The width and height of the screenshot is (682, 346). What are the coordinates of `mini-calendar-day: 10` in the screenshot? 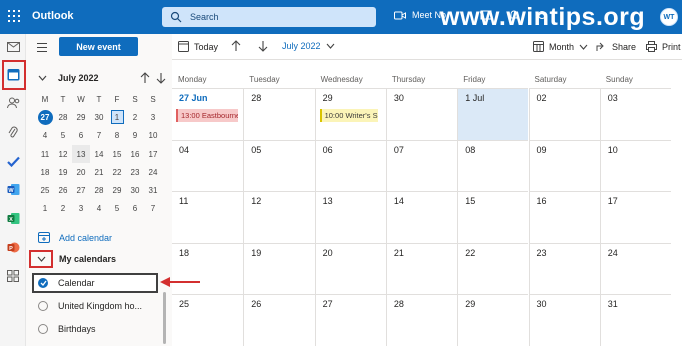 It's located at (153, 136).